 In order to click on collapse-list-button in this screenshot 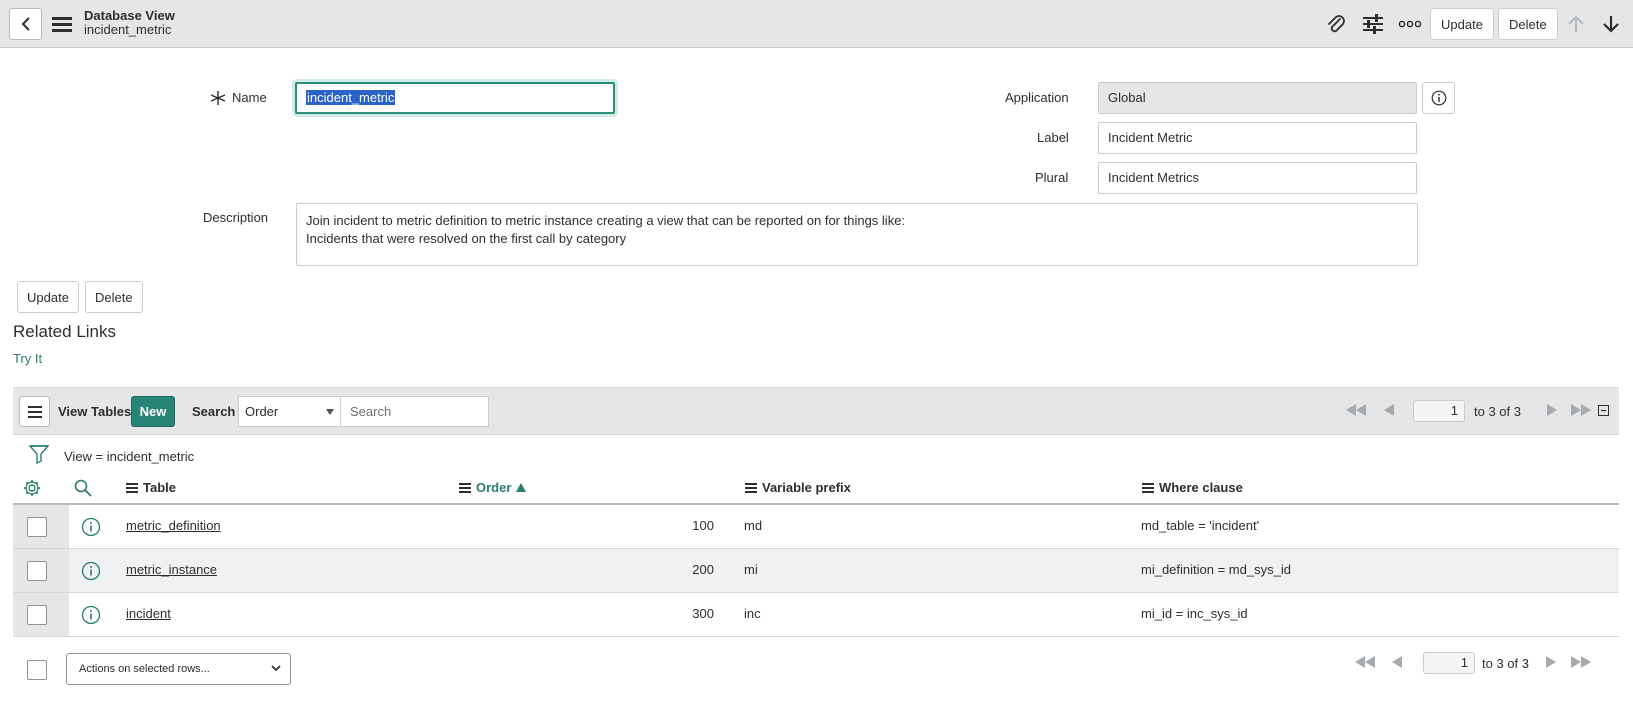, I will do `click(1603, 410)`.